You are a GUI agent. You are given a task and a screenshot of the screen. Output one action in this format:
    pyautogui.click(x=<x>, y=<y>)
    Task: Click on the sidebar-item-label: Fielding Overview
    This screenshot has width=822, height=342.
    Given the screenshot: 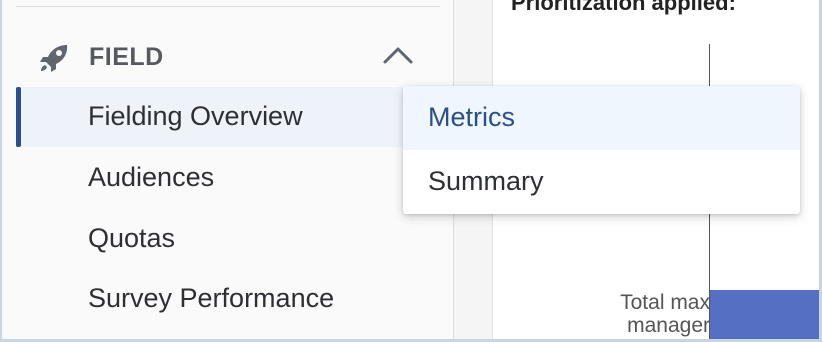 What is the action you would take?
    pyautogui.click(x=195, y=116)
    